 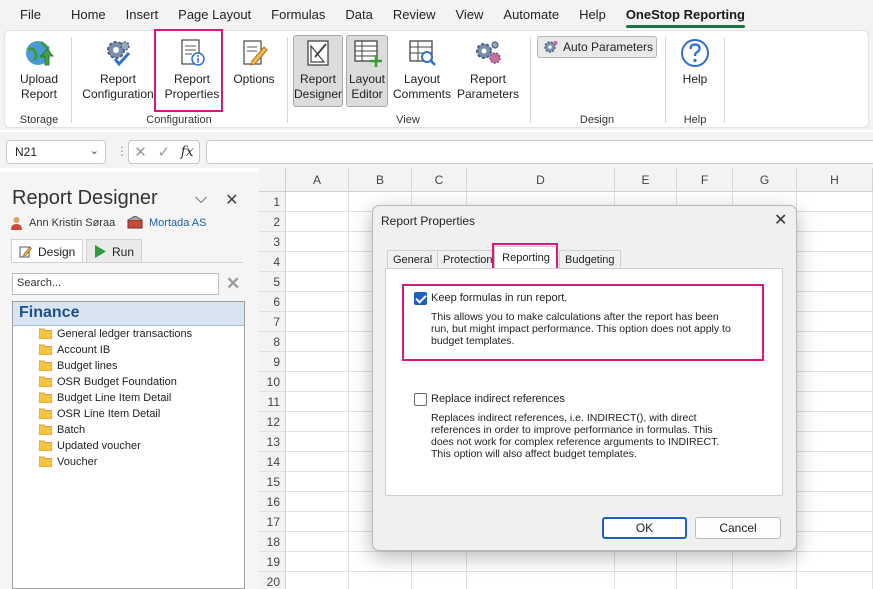 What do you see at coordinates (71, 430) in the screenshot?
I see `tree-item-label: Batch` at bounding box center [71, 430].